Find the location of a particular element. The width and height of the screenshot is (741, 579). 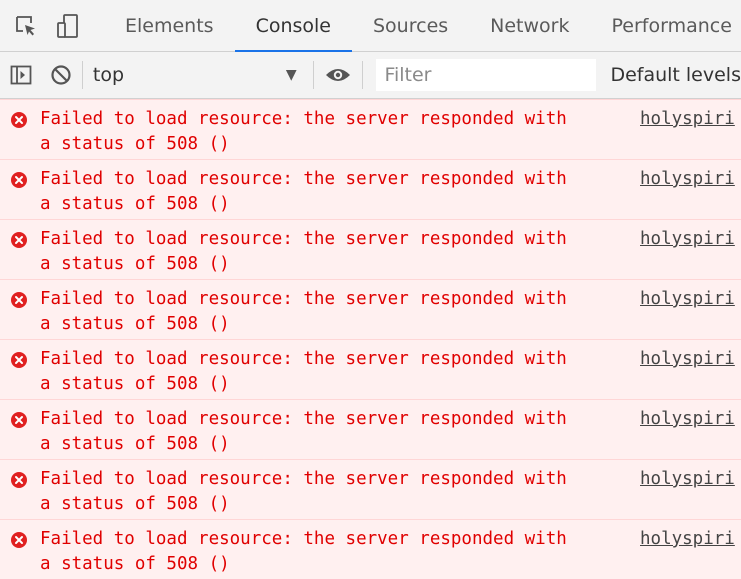

inspect-element-icon is located at coordinates (26, 26).